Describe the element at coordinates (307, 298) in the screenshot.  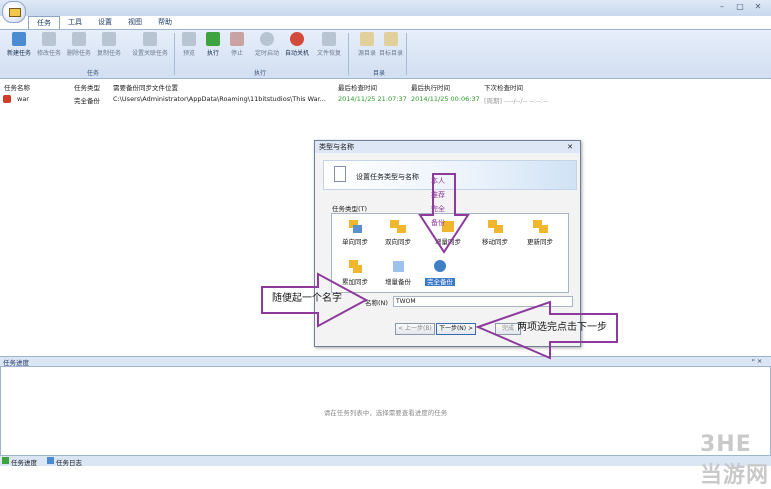
I see `left-note: 随便起一个名字` at that location.